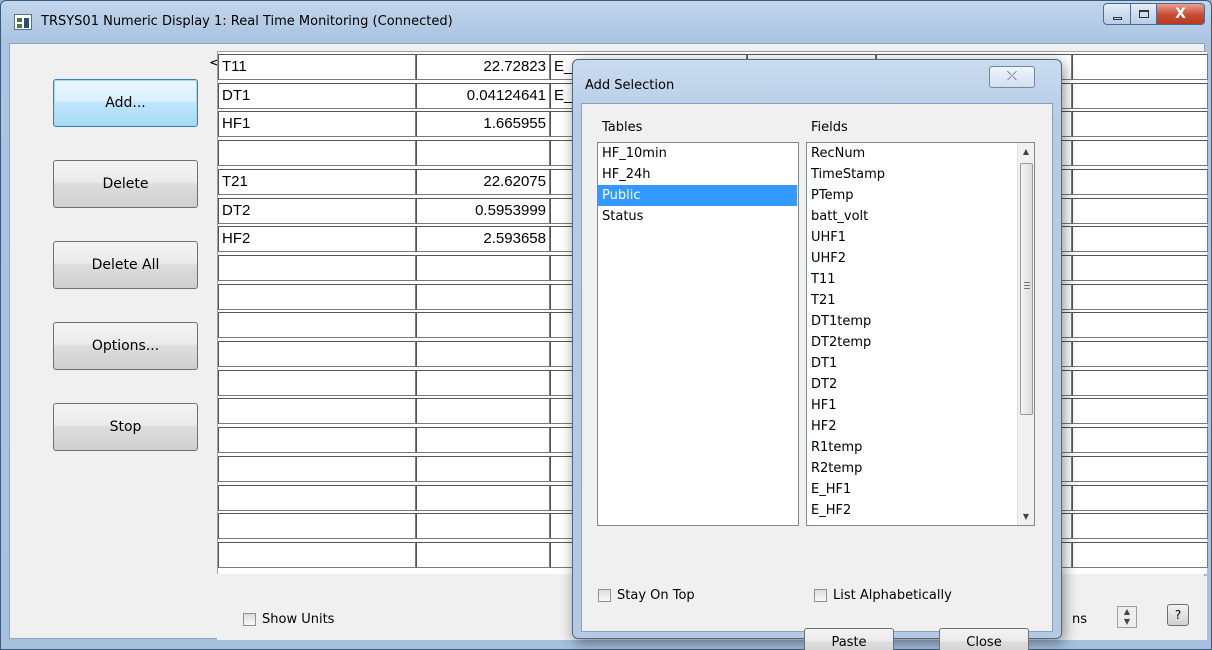 Image resolution: width=1212 pixels, height=650 pixels. Describe the element at coordinates (317, 124) in the screenshot. I see `grid-cell: HF1` at that location.